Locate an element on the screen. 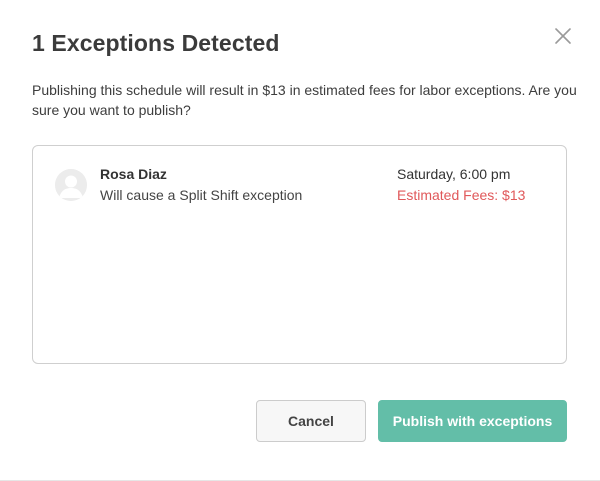  cancel-button: Cancel is located at coordinates (311, 421).